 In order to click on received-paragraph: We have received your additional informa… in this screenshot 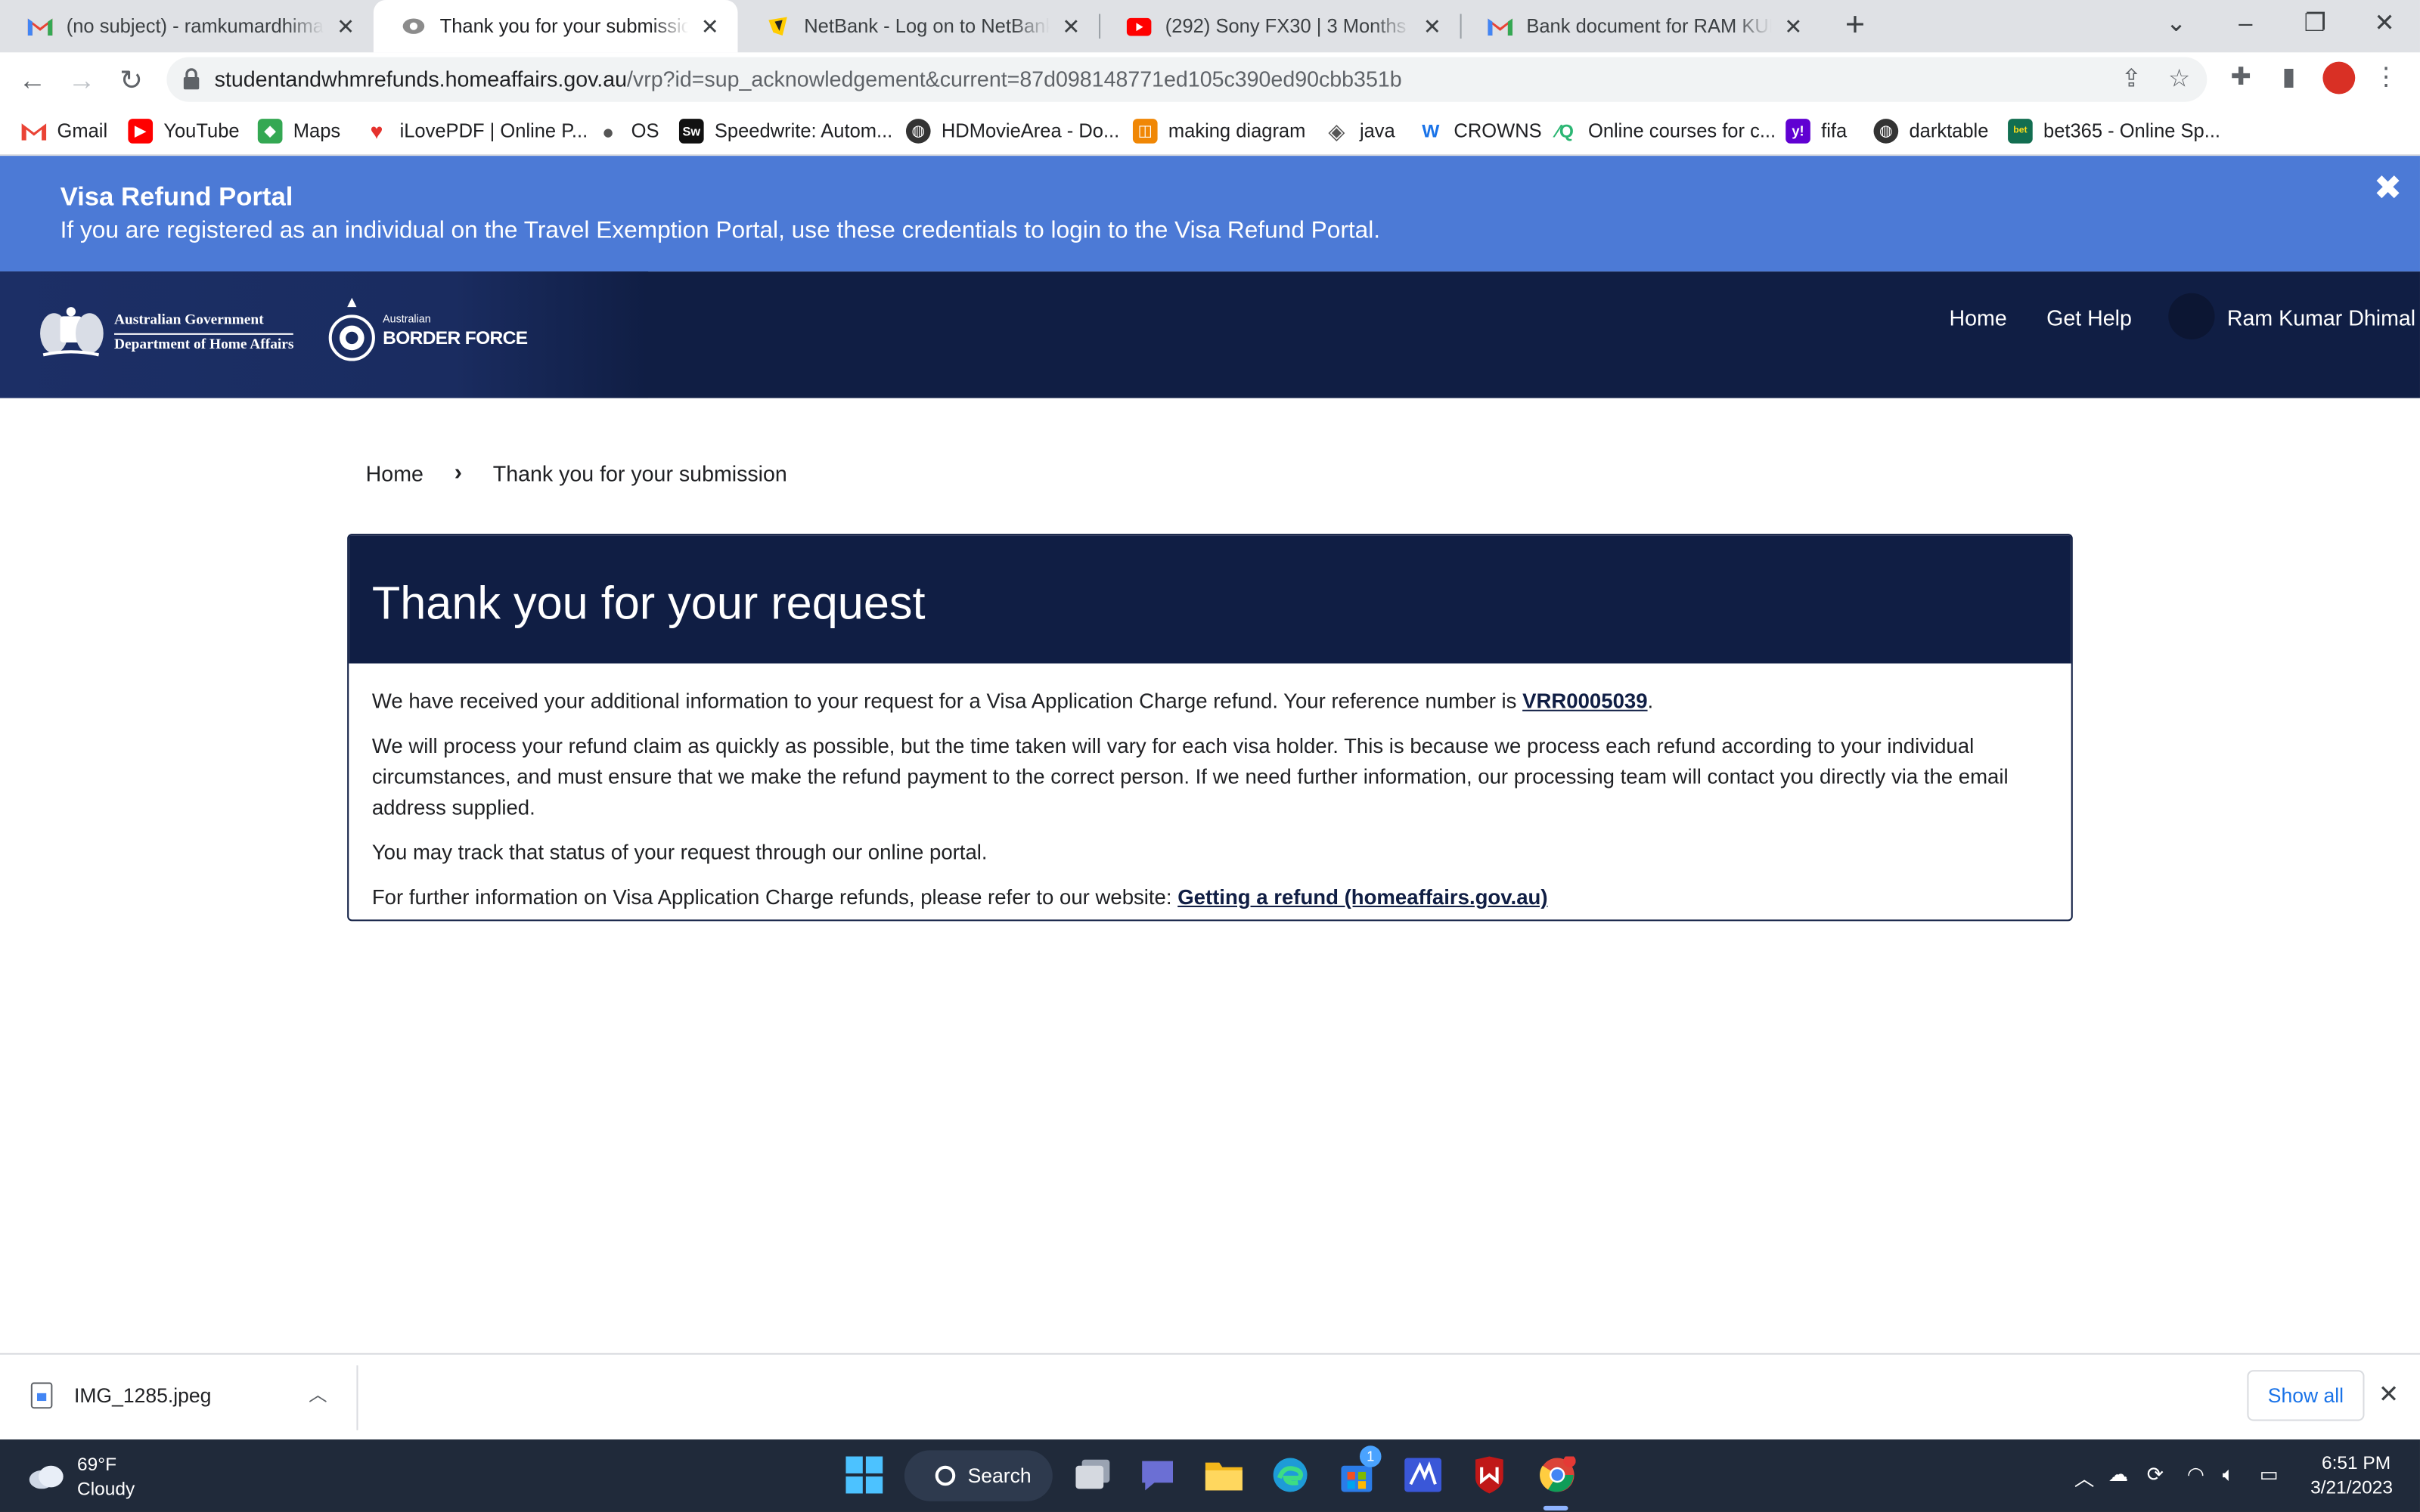, I will do `click(1012, 701)`.